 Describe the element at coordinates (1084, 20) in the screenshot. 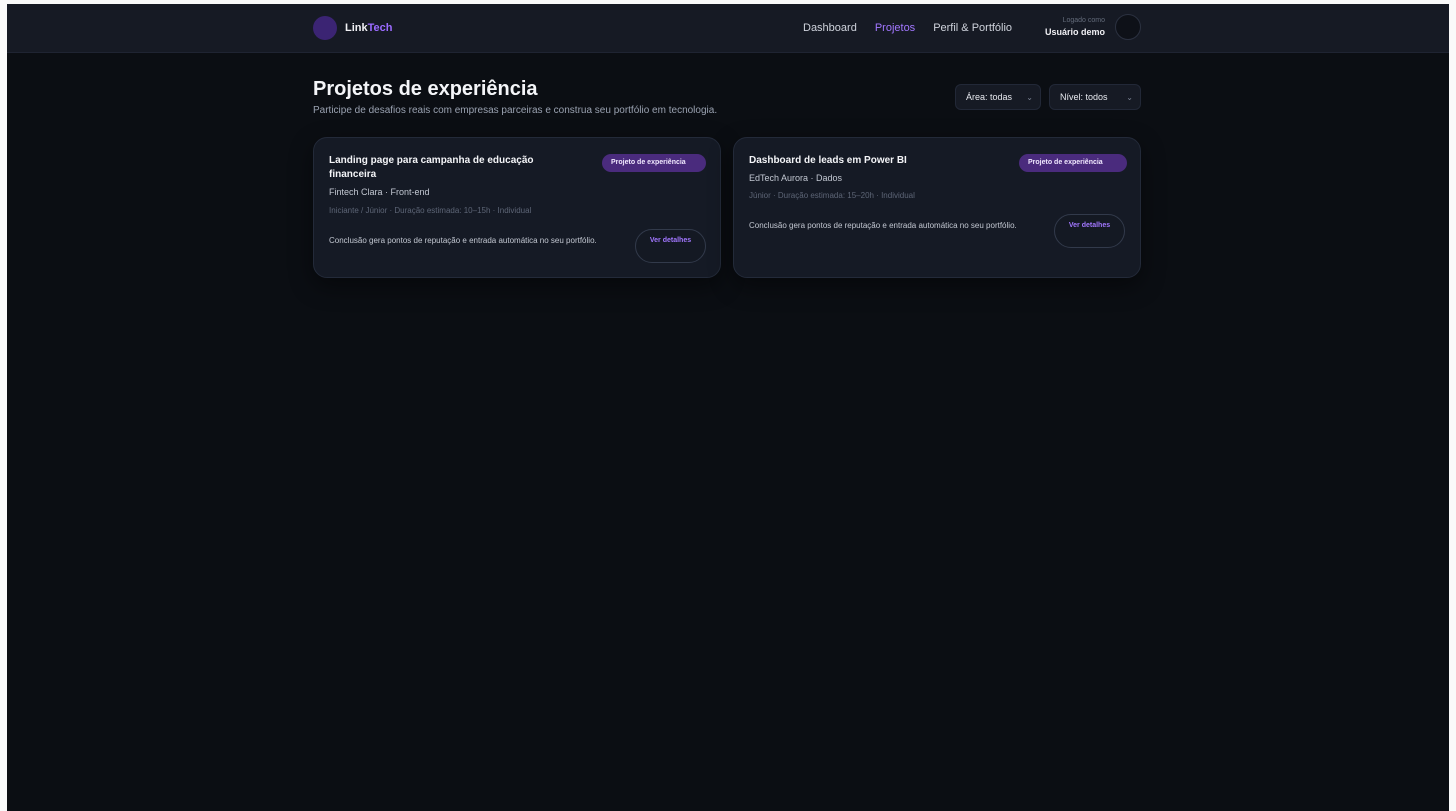

I see `user-caption: Logado como` at that location.